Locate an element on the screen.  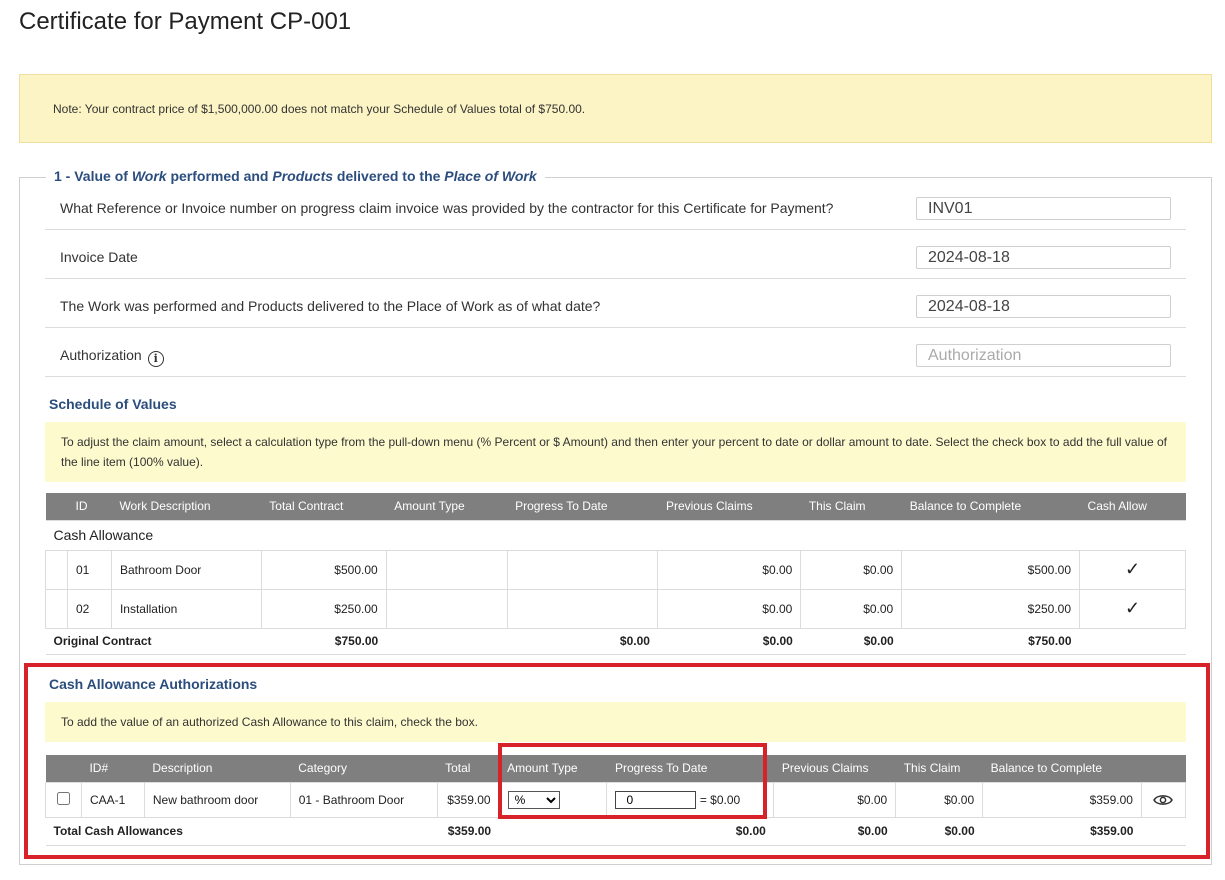
invoice-date-label: Invoice Date is located at coordinates (99, 257).